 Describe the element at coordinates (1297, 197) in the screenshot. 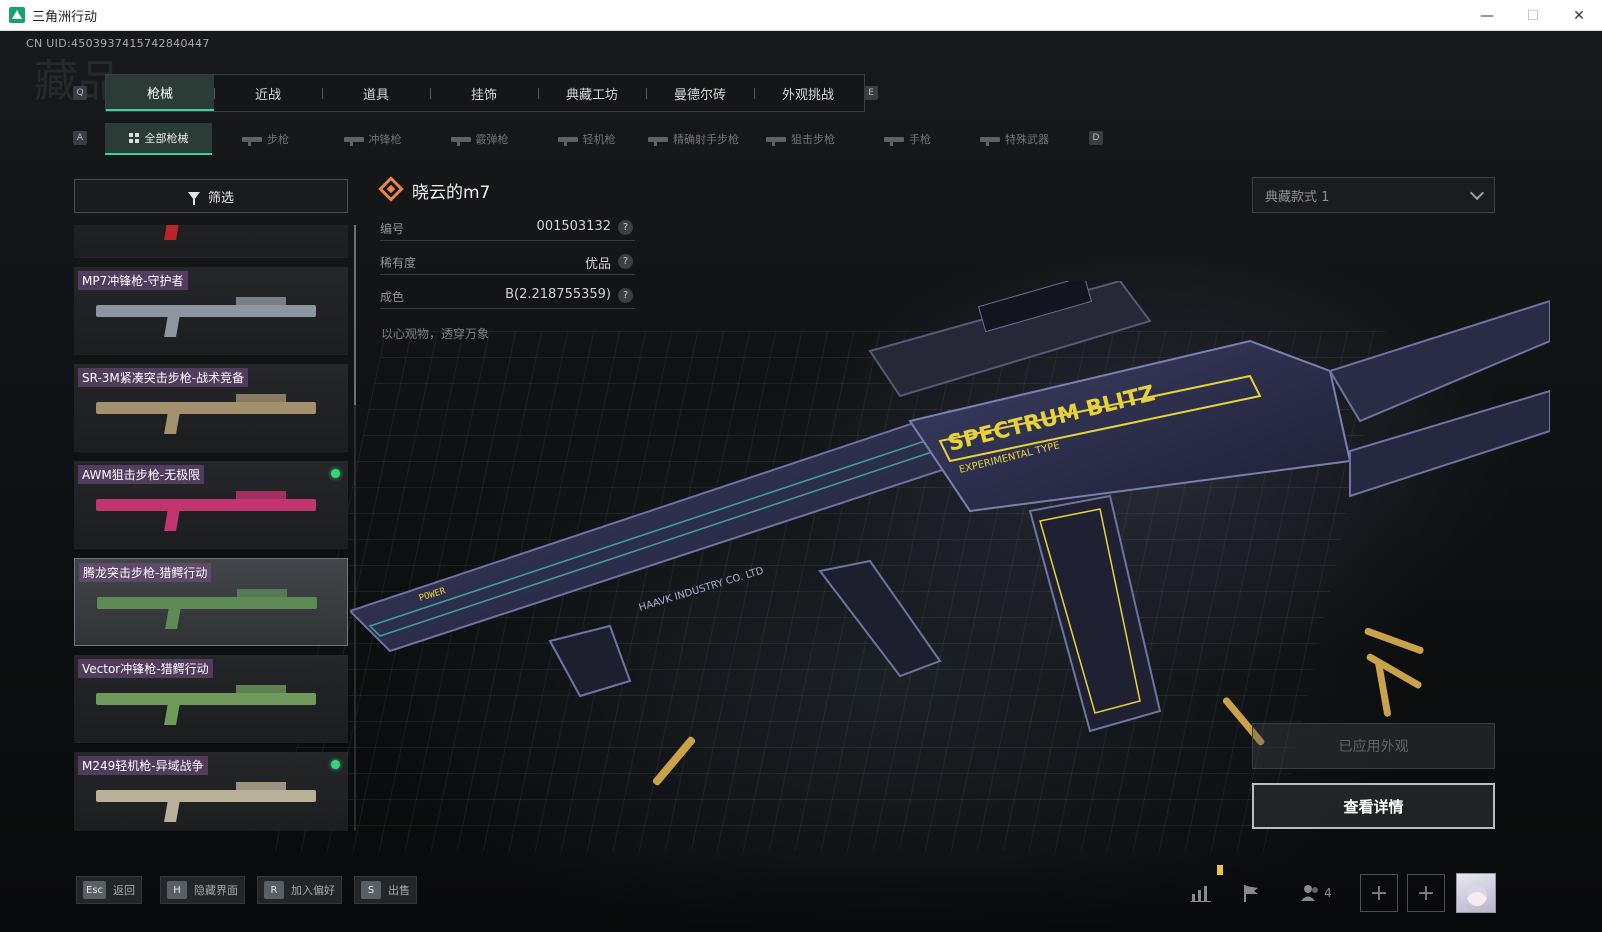

I see `preset-selected-value: 典藏款式 1` at that location.